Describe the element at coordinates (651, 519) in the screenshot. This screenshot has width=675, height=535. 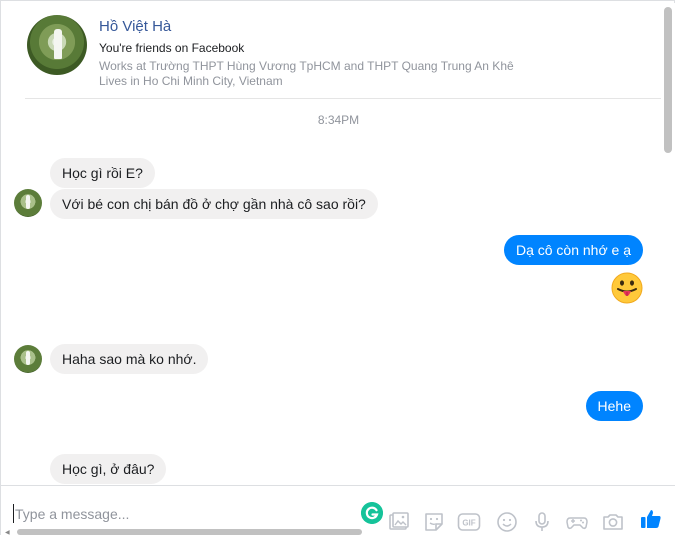
I see `like-icon` at that location.